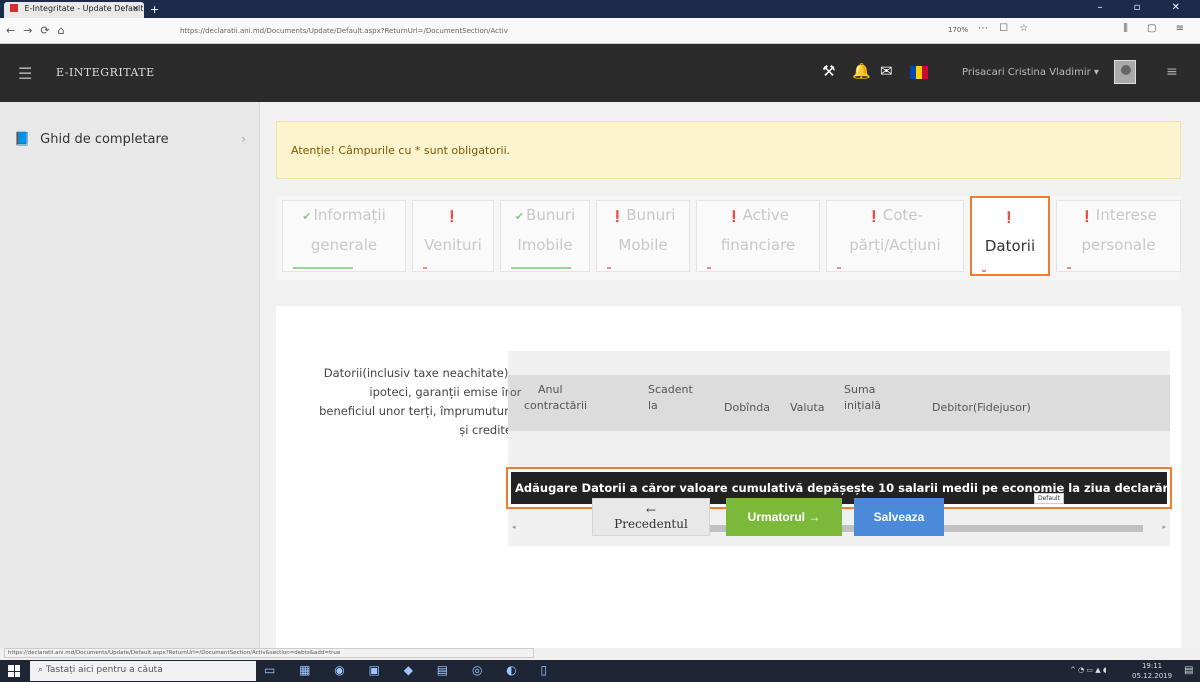 The height and width of the screenshot is (682, 1200). What do you see at coordinates (349, 215) in the screenshot?
I see `step-label-line1: Informații` at bounding box center [349, 215].